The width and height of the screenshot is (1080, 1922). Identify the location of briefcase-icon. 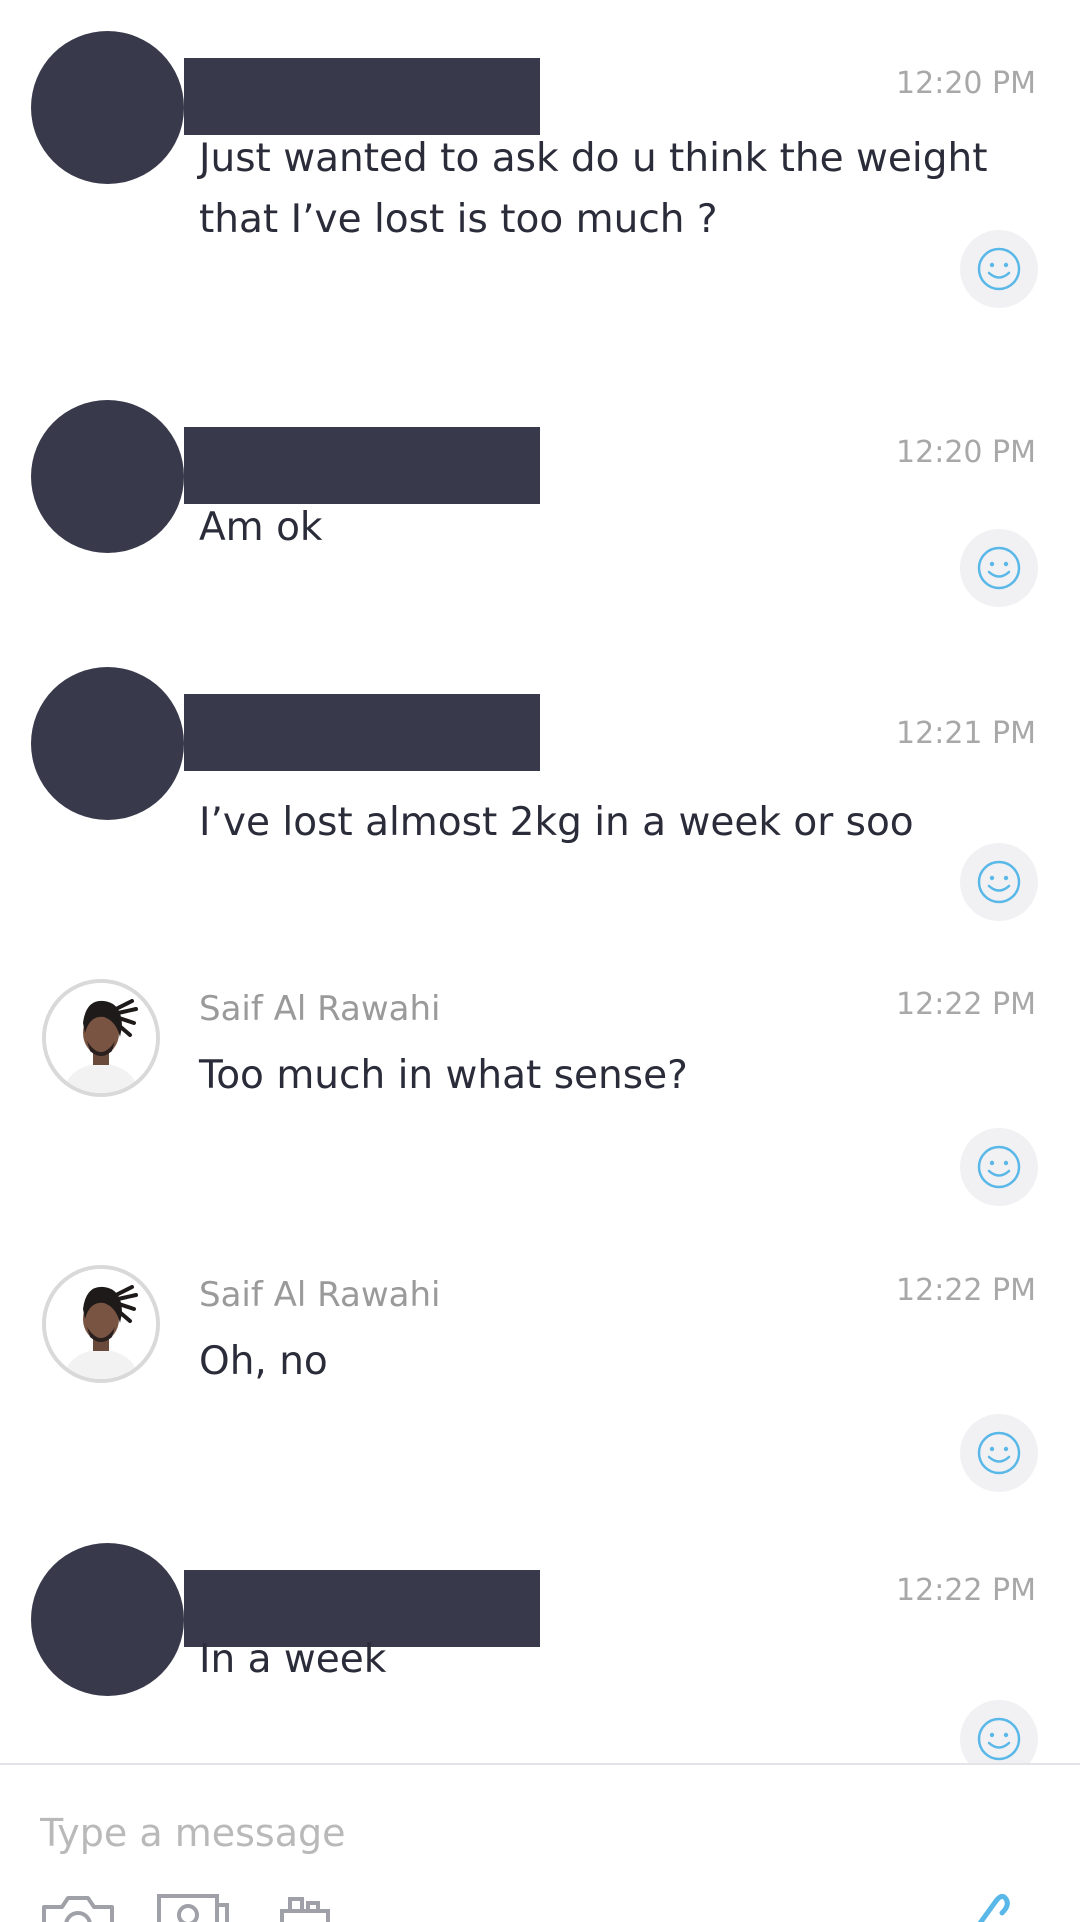
(306, 1908).